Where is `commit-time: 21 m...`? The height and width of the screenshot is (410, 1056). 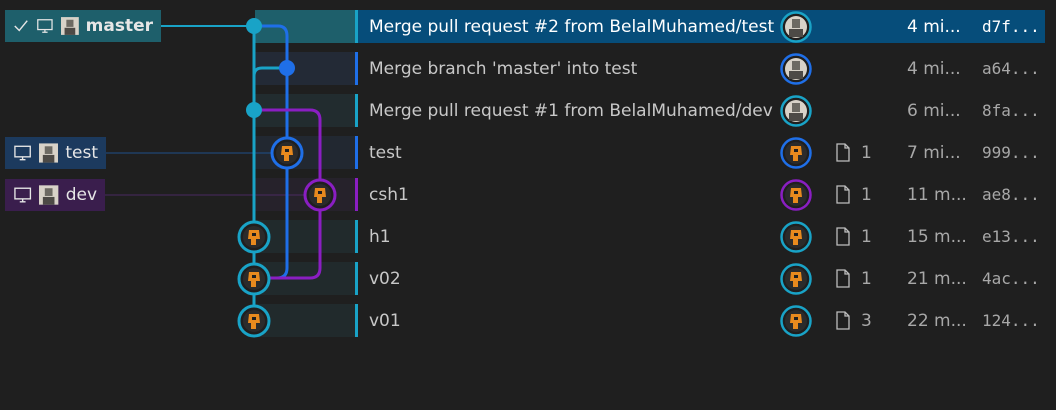 commit-time: 21 m... is located at coordinates (937, 278).